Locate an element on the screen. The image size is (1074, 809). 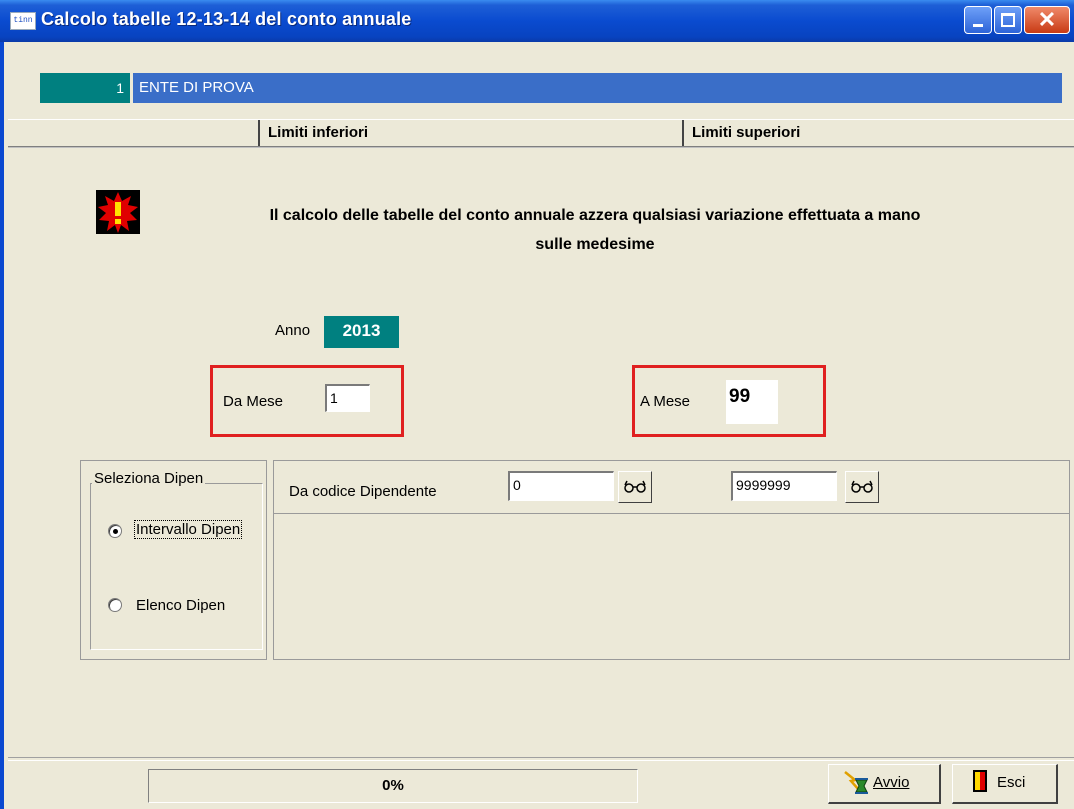
seleziona-group is located at coordinates (176, 566).